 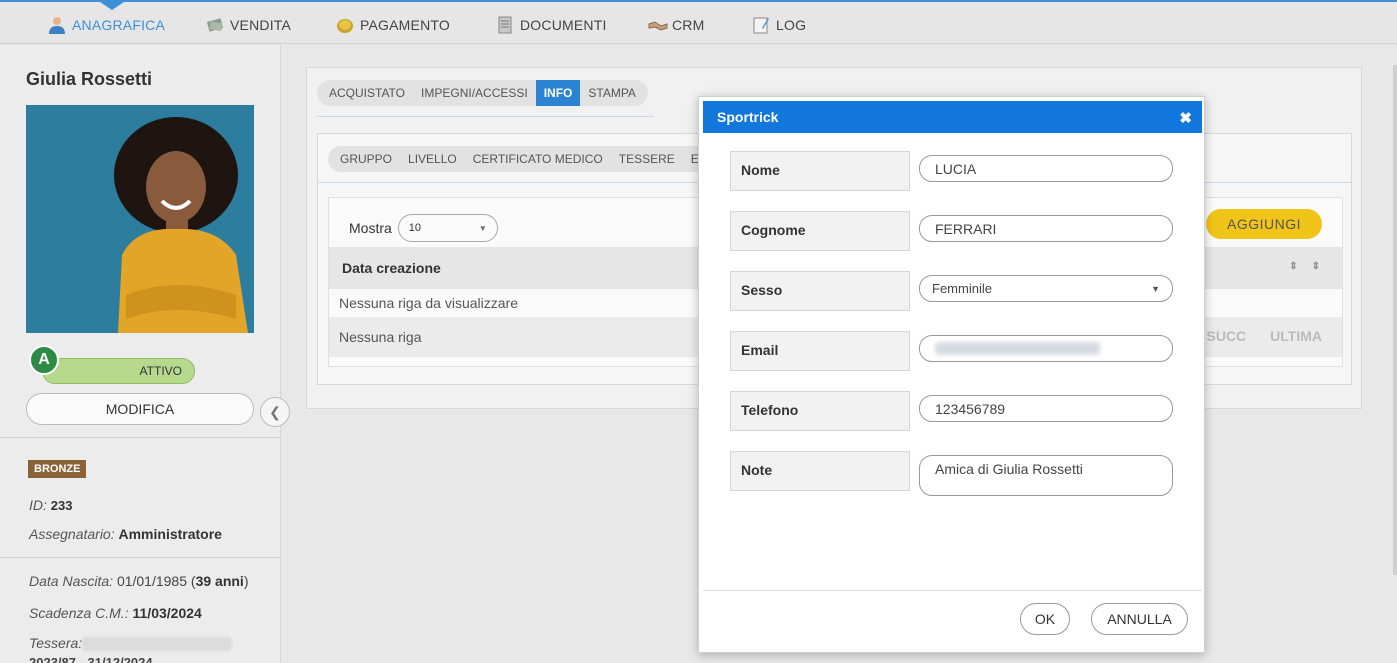 I want to click on pager-last-button: ULTIMA, so click(x=1296, y=336).